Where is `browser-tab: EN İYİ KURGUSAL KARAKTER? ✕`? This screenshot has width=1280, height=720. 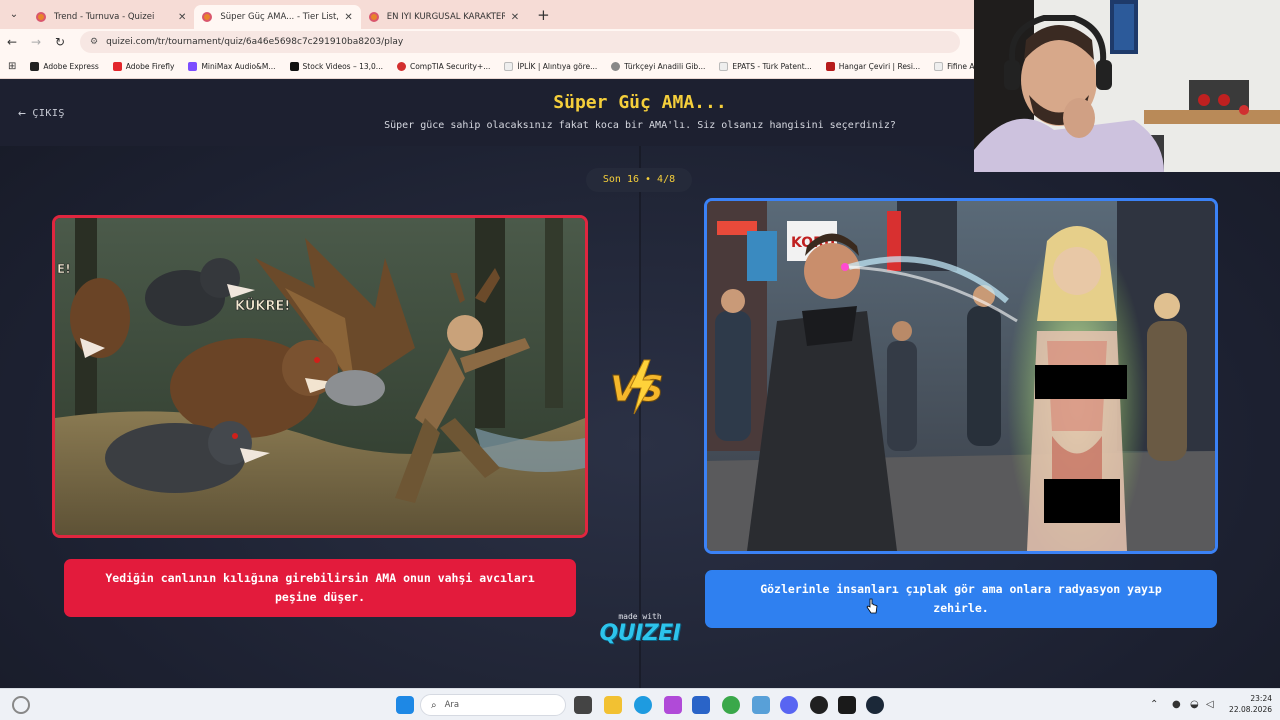 browser-tab: EN İYİ KURGUSAL KARAKTER? ✕ is located at coordinates (444, 17).